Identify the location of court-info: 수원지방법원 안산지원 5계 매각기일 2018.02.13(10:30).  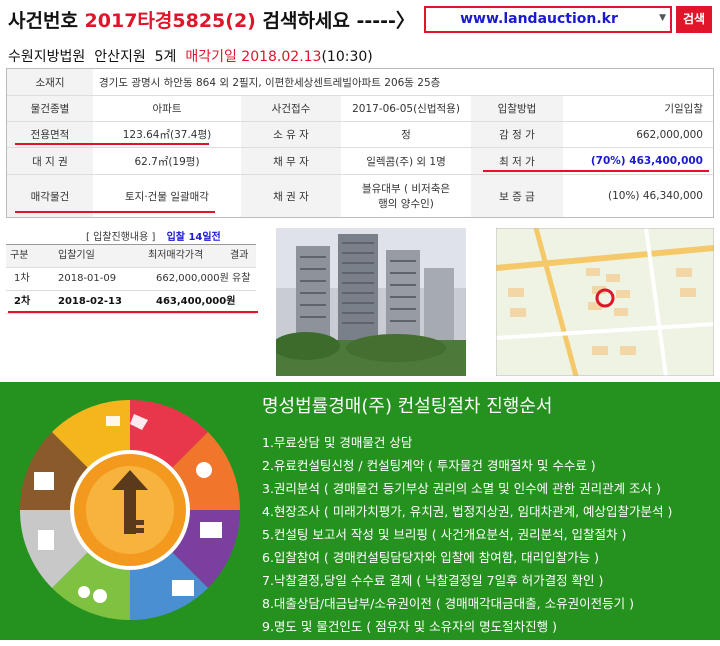
(190, 56).